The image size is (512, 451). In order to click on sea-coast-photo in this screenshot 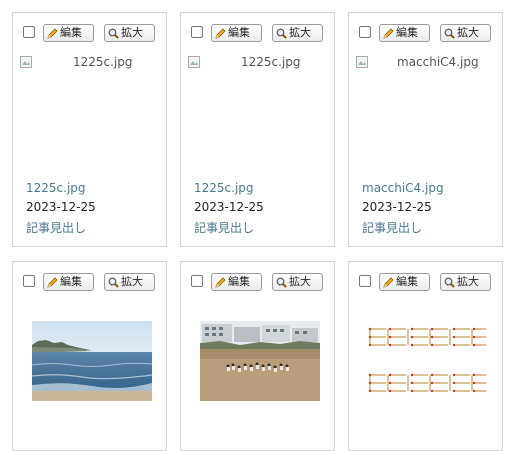, I will do `click(92, 361)`.